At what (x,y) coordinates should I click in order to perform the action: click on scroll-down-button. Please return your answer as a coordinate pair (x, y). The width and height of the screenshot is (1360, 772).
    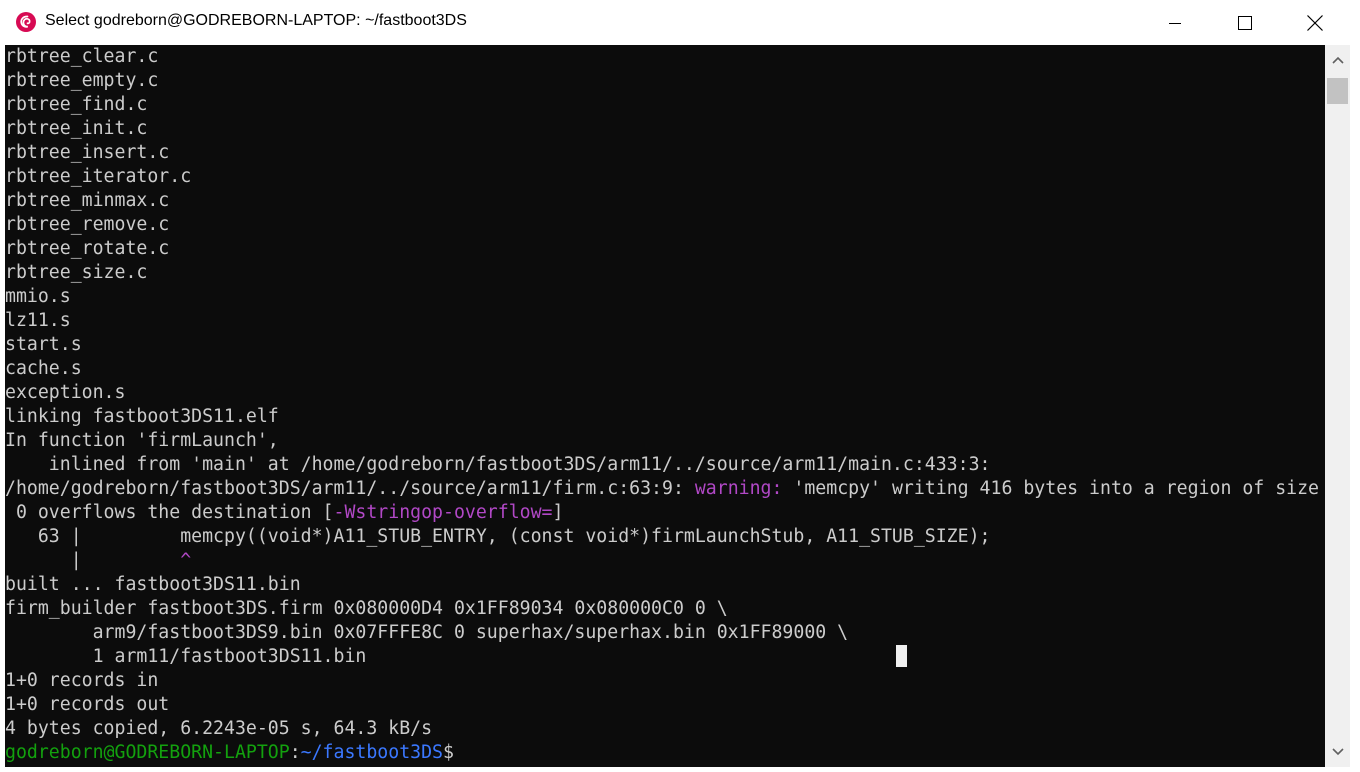
    Looking at the image, I should click on (1337, 752).